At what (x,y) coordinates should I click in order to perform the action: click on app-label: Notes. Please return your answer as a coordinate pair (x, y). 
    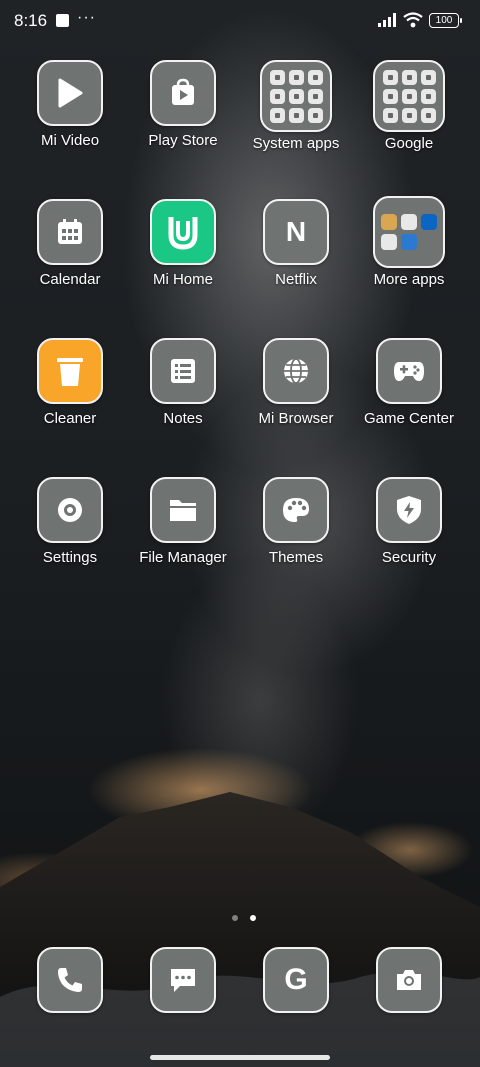
    Looking at the image, I should click on (183, 418).